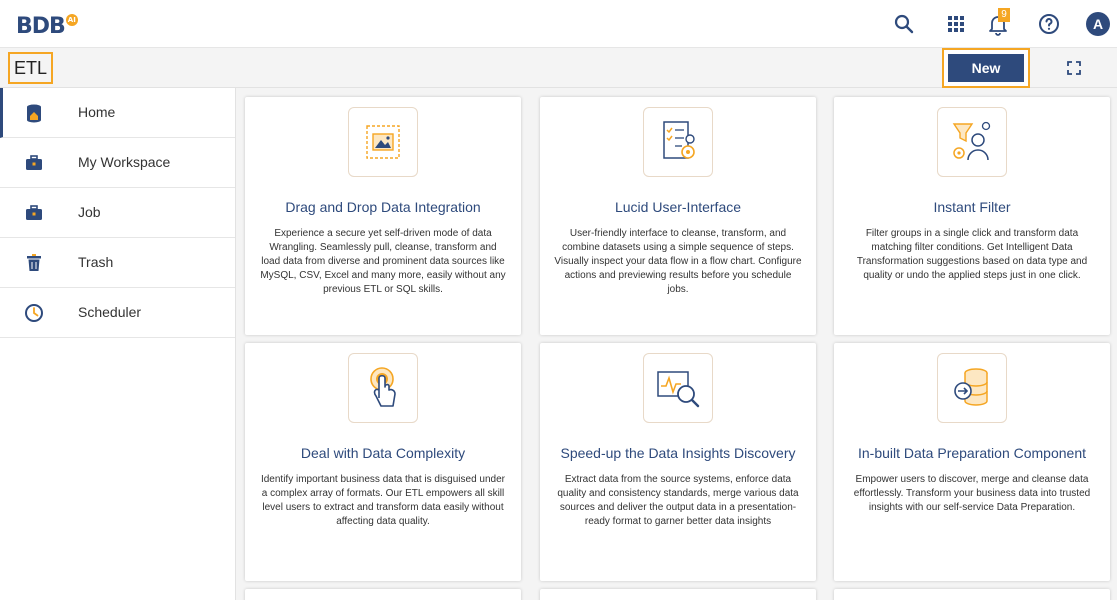 Image resolution: width=1117 pixels, height=600 pixels. Describe the element at coordinates (89, 212) in the screenshot. I see `sidebar-item-label: Job` at that location.